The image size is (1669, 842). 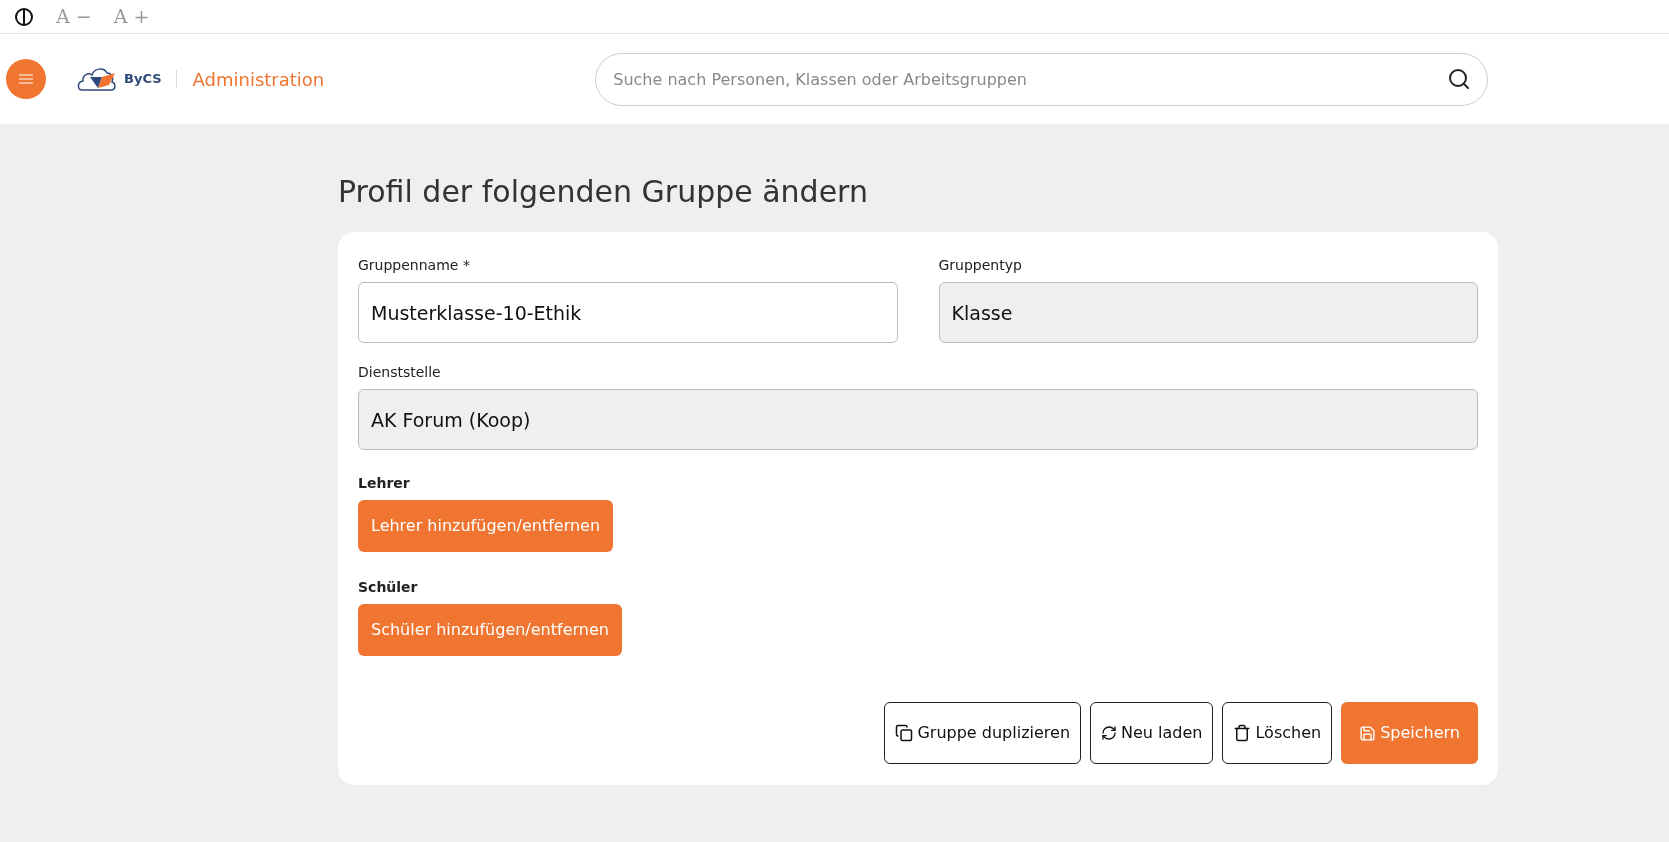 What do you see at coordinates (1109, 733) in the screenshot?
I see `refresh-icon` at bounding box center [1109, 733].